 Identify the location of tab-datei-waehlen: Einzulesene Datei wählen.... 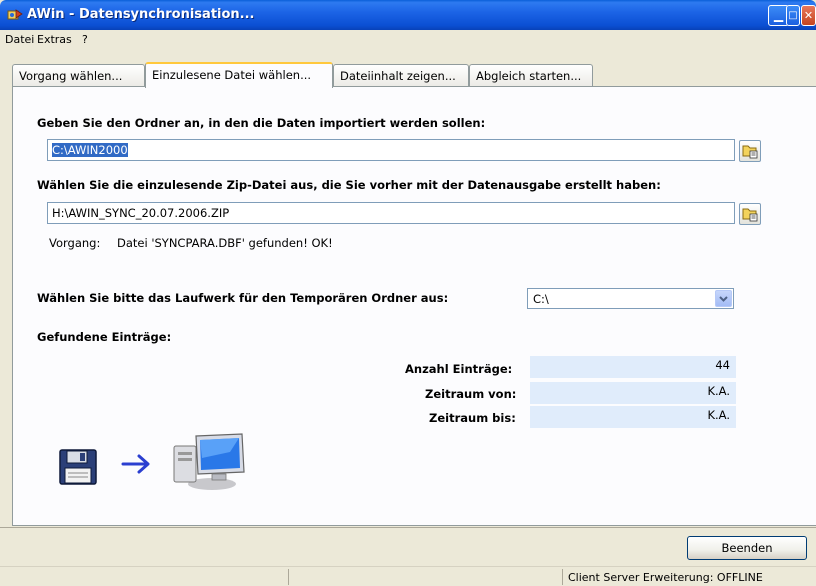
(239, 75).